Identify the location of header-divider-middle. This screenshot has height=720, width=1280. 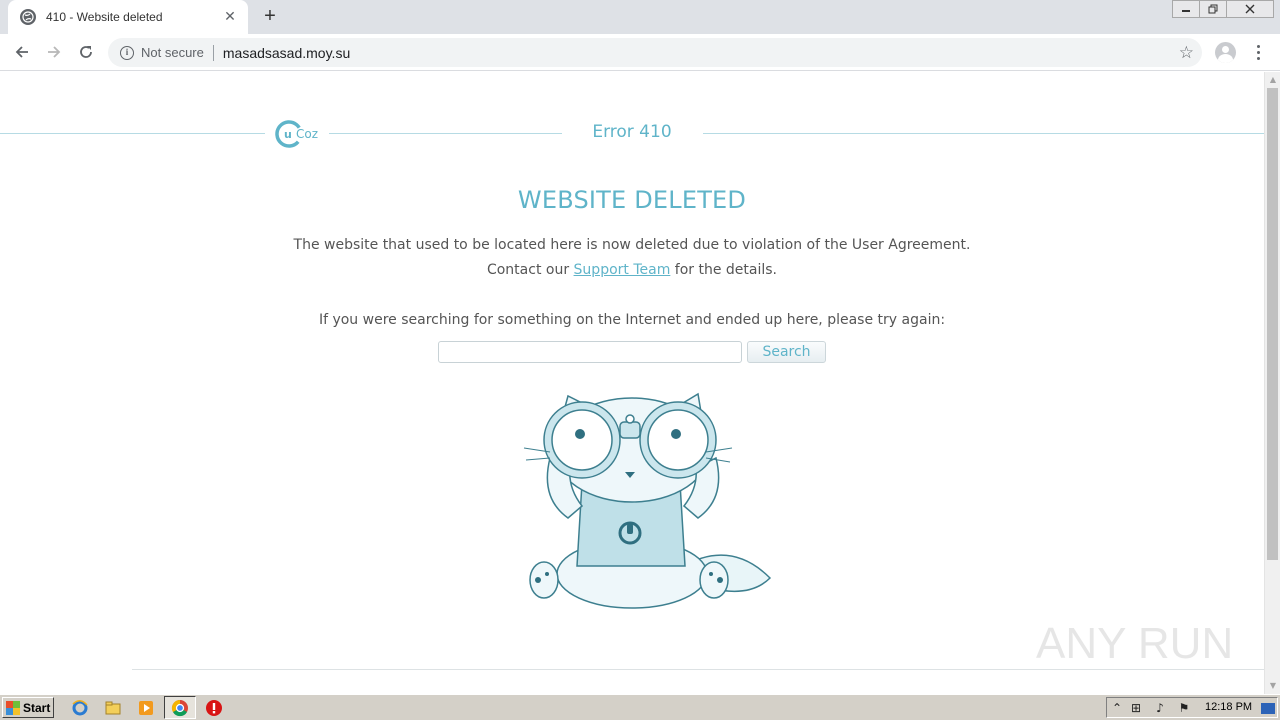
(445, 133).